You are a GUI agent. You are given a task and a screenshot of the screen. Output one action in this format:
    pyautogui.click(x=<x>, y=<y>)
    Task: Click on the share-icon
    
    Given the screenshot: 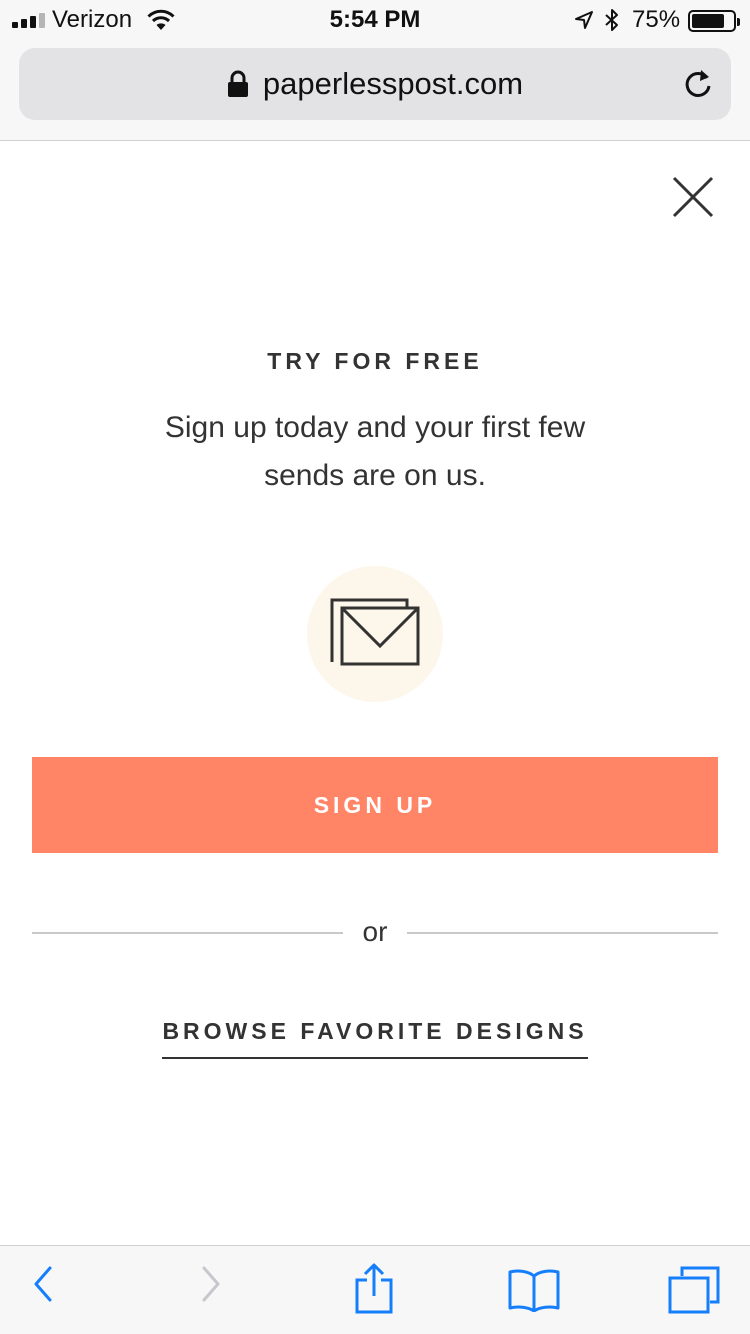 What is the action you would take?
    pyautogui.click(x=374, y=1288)
    